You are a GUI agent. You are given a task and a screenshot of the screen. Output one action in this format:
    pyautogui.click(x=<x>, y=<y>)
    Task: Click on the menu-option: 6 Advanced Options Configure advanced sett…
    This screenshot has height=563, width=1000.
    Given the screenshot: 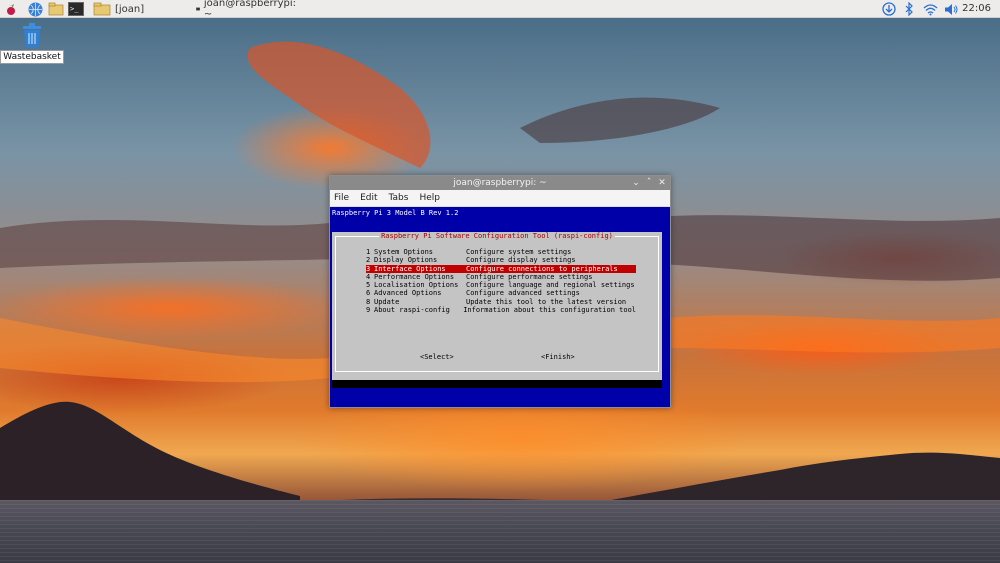 What is the action you would take?
    pyautogui.click(x=501, y=293)
    